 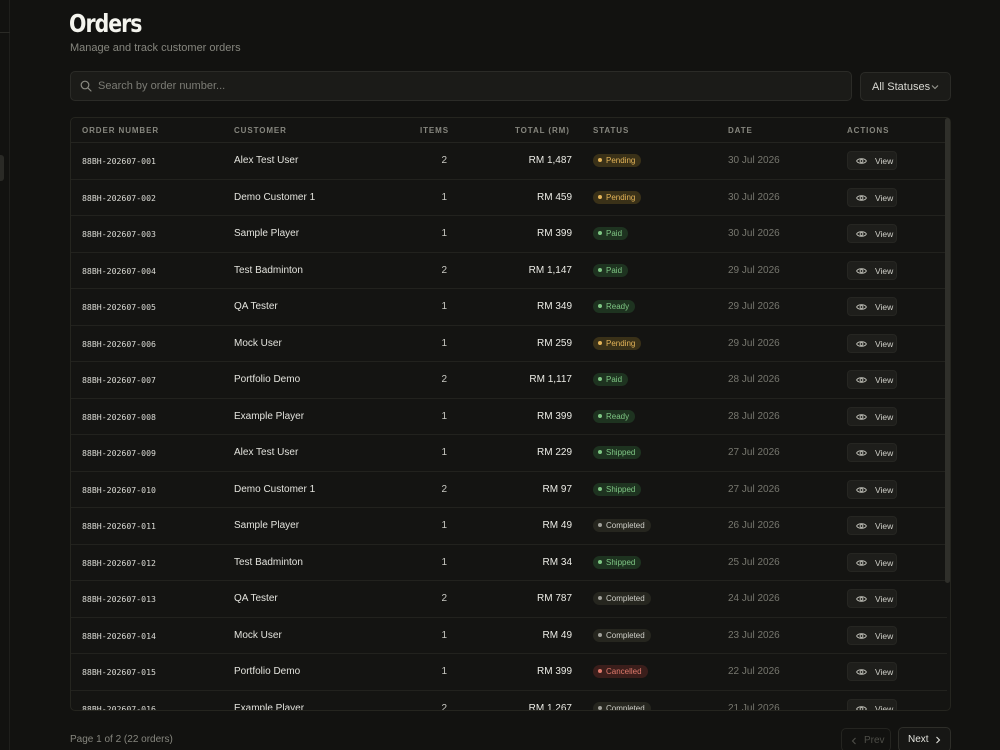 I want to click on order-number: 88BH-202607-001, so click(x=119, y=161).